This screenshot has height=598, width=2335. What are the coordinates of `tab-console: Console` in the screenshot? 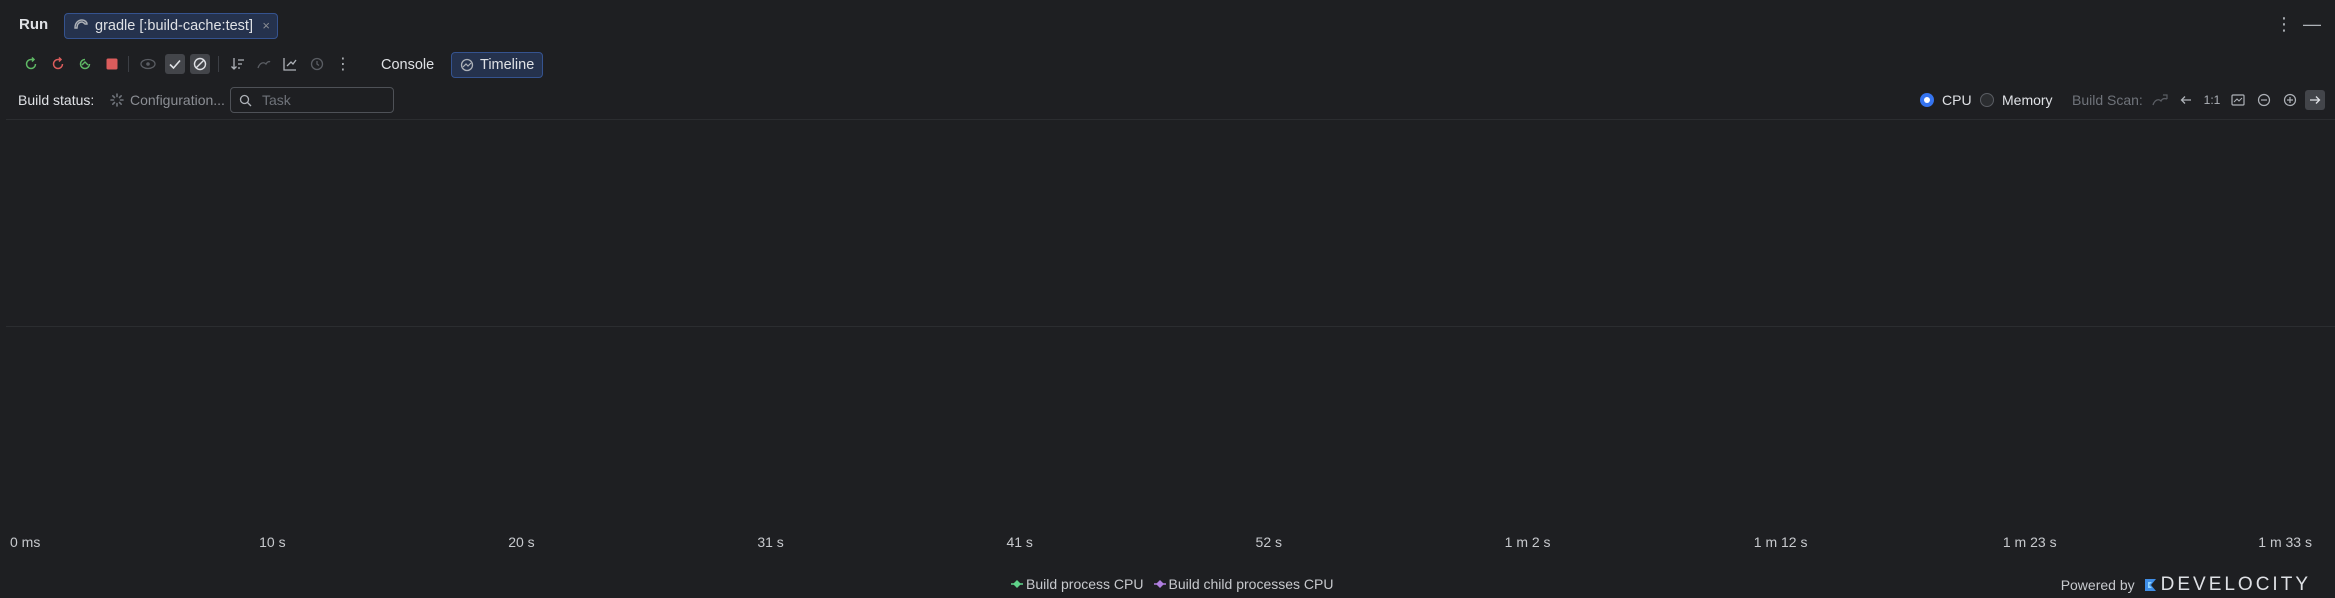 It's located at (407, 65).